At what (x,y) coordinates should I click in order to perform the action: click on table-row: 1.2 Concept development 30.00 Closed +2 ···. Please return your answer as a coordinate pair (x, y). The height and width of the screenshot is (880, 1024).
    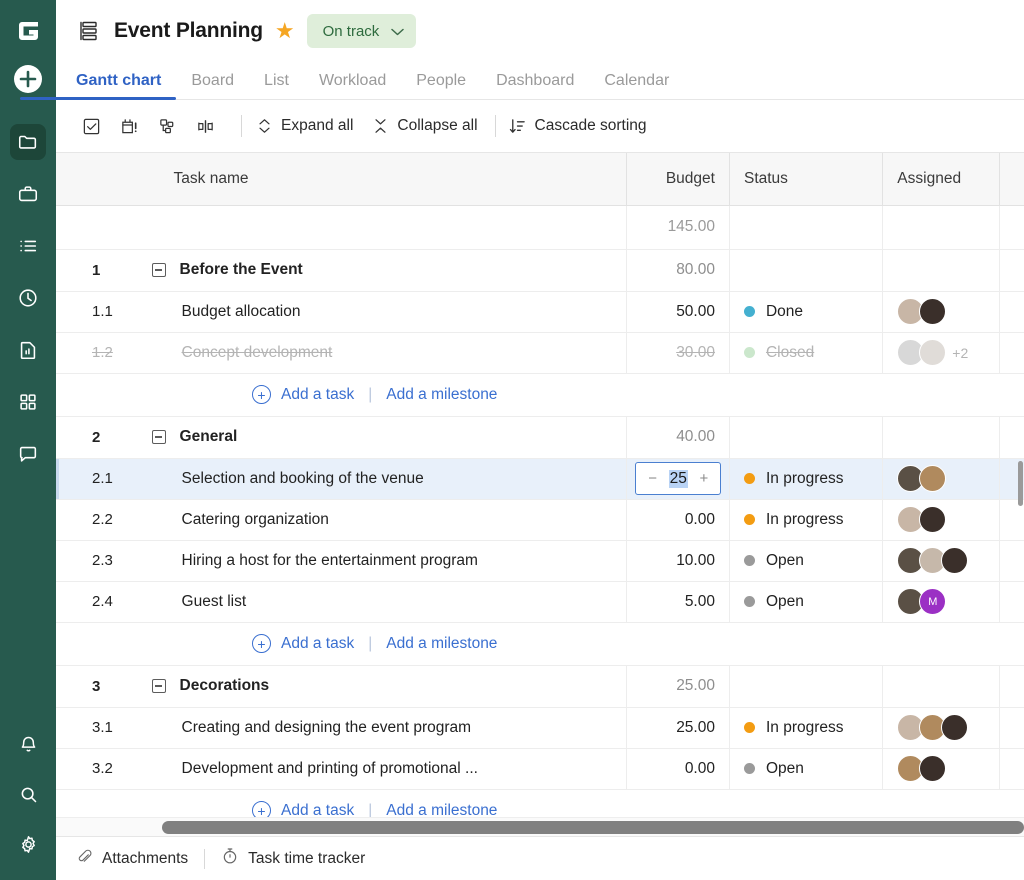
    Looking at the image, I should click on (540, 353).